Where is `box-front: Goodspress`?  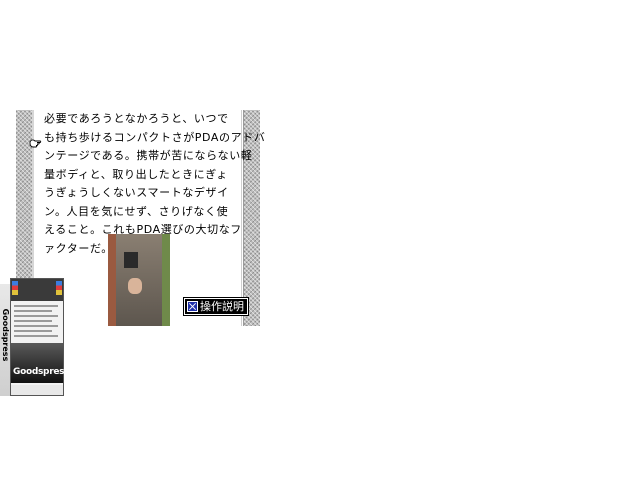 box-front: Goodspress is located at coordinates (40, 337).